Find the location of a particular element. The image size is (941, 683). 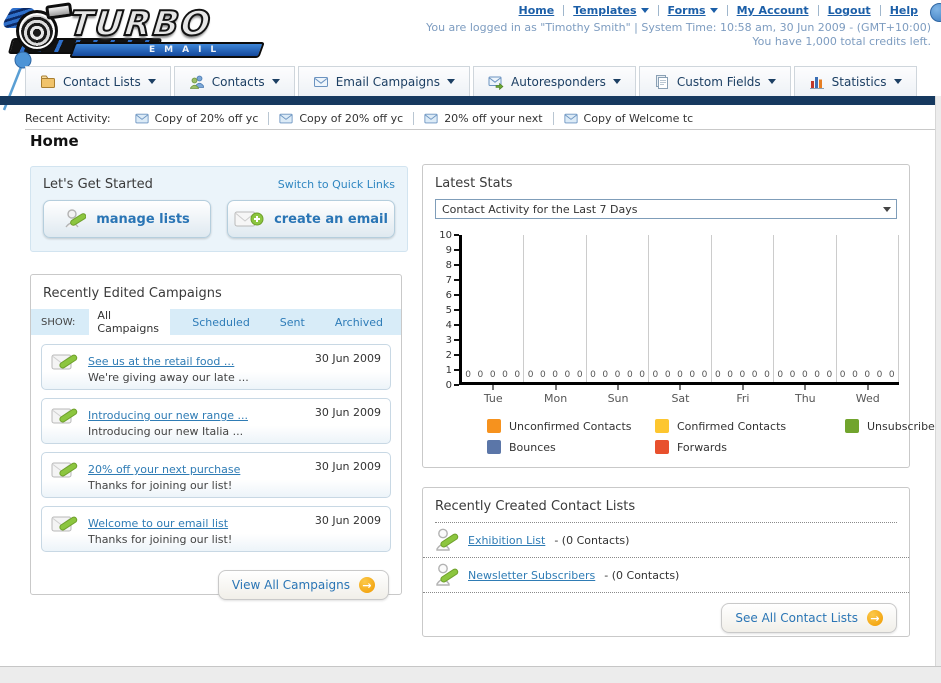

folder-icon is located at coordinates (48, 81).